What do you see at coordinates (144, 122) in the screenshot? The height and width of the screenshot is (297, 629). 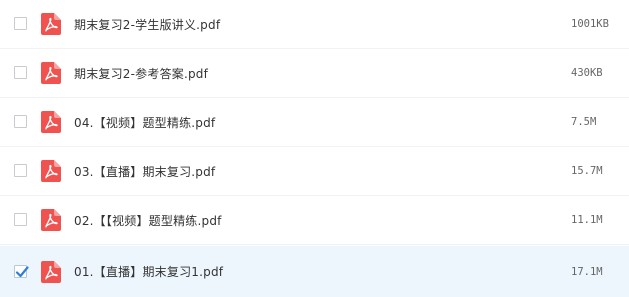 I see `file-name: 04.【视频】题型精练.pdf` at bounding box center [144, 122].